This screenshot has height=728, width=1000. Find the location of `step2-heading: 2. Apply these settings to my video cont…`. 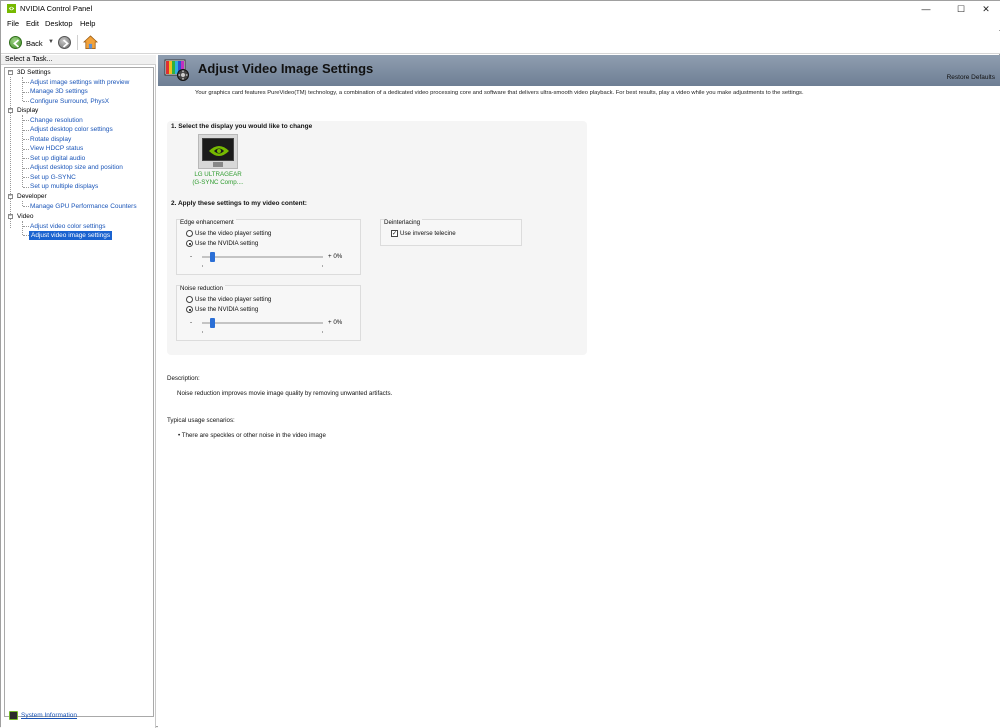

step2-heading: 2. Apply these settings to my video cont… is located at coordinates (239, 203).